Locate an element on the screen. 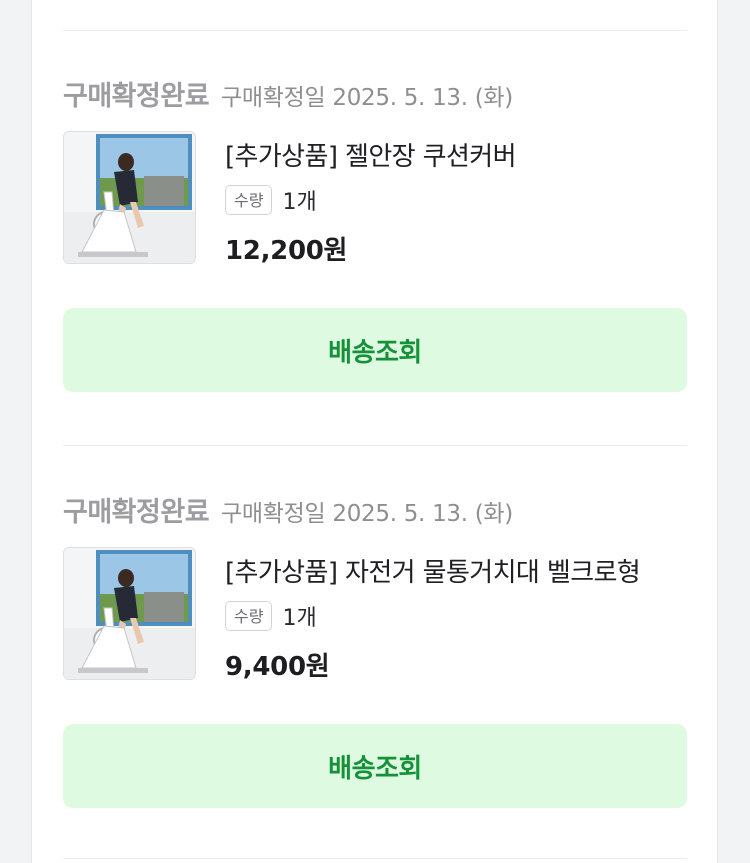 The width and height of the screenshot is (750, 863). product-price: 12,200원 is located at coordinates (286, 251).